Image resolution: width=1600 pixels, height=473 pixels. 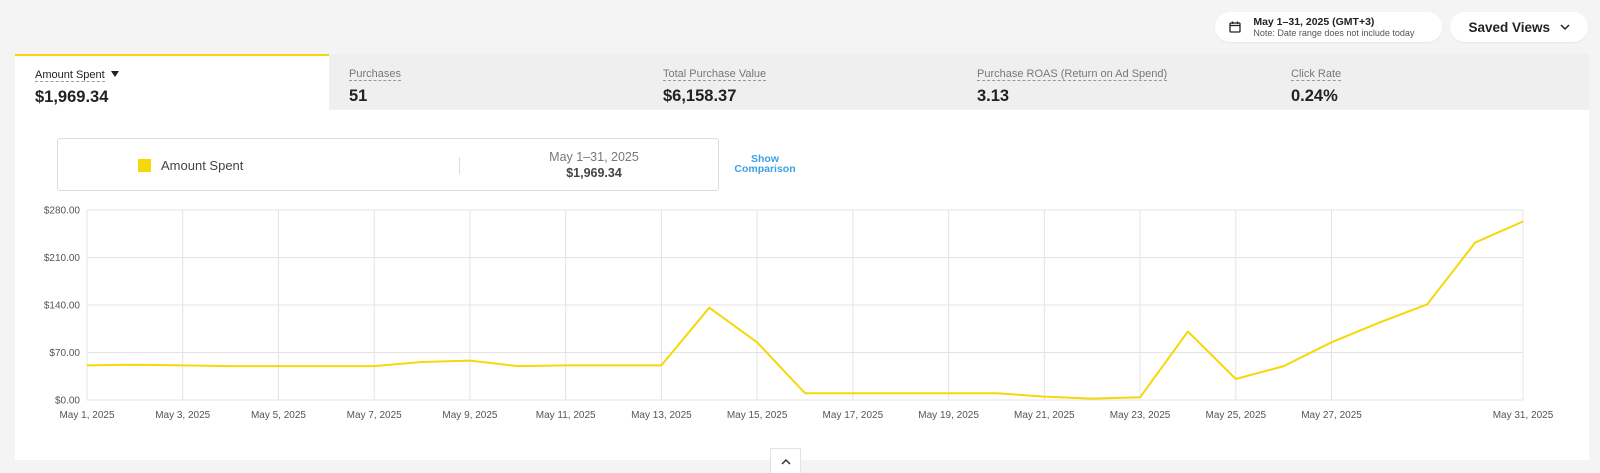 What do you see at coordinates (62, 306) in the screenshot?
I see `y-tick-label: $140.00` at bounding box center [62, 306].